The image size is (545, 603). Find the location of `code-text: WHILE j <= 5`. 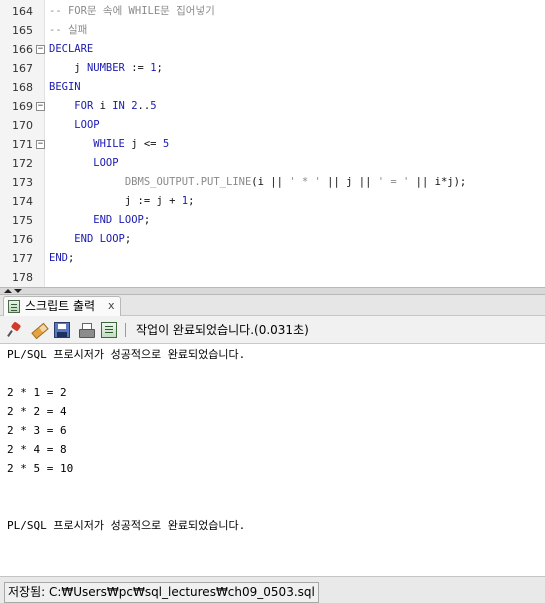

code-text: WHILE j <= 5 is located at coordinates (109, 144).